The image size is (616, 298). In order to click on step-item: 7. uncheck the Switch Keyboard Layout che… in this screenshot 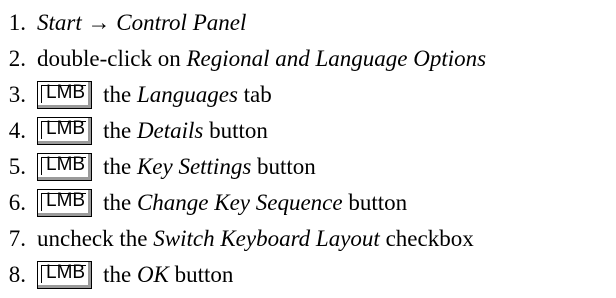, I will do `click(308, 239)`.